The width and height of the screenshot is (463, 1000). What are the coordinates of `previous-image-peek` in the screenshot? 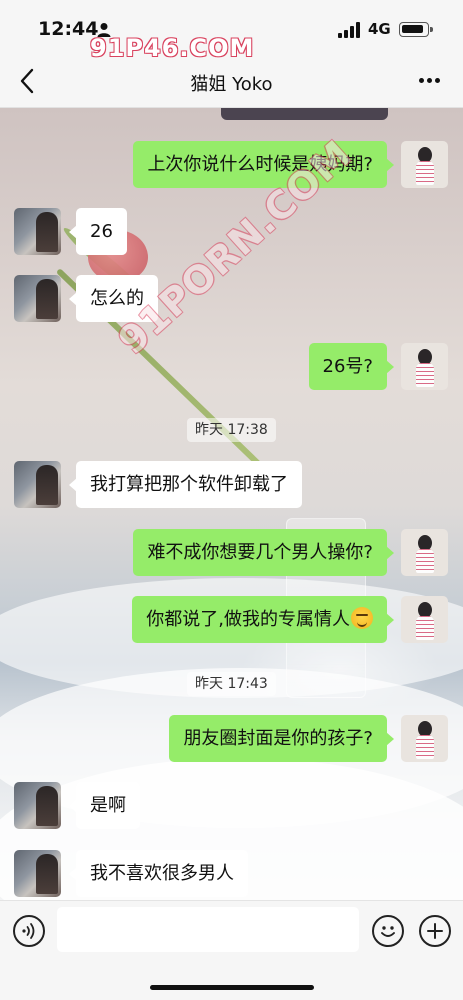 It's located at (304, 114).